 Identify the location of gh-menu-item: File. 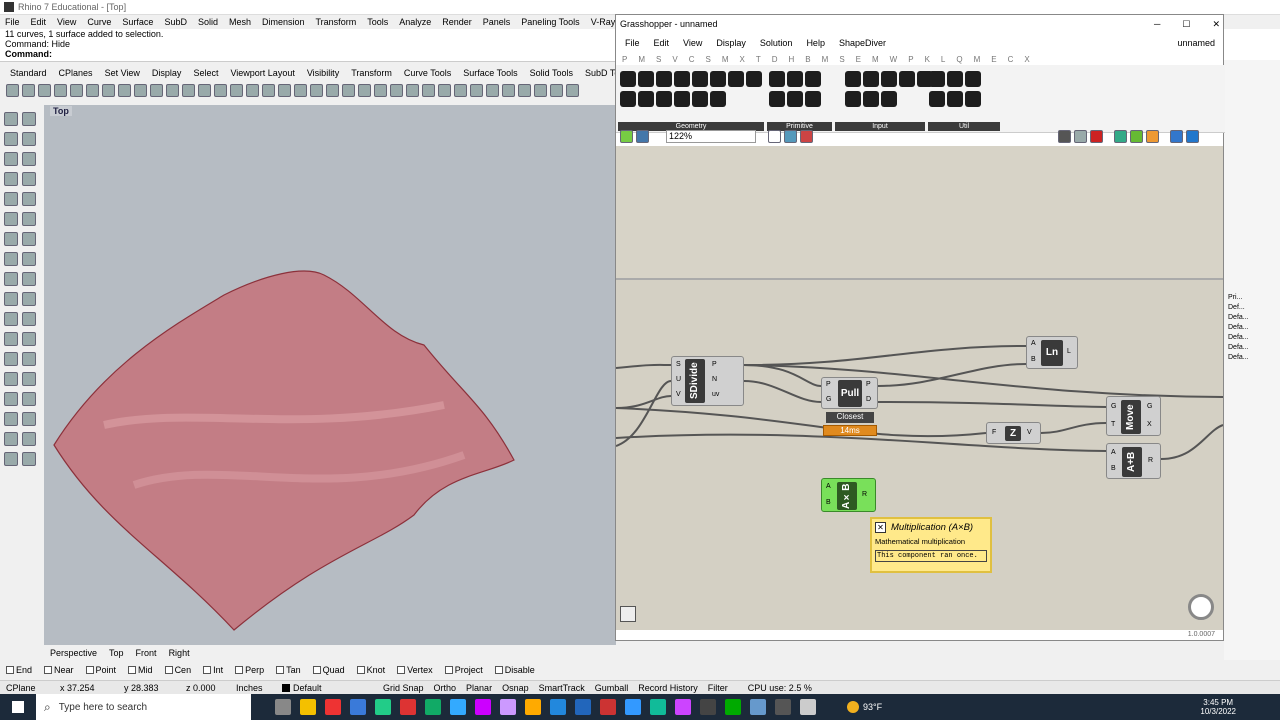
(632, 43).